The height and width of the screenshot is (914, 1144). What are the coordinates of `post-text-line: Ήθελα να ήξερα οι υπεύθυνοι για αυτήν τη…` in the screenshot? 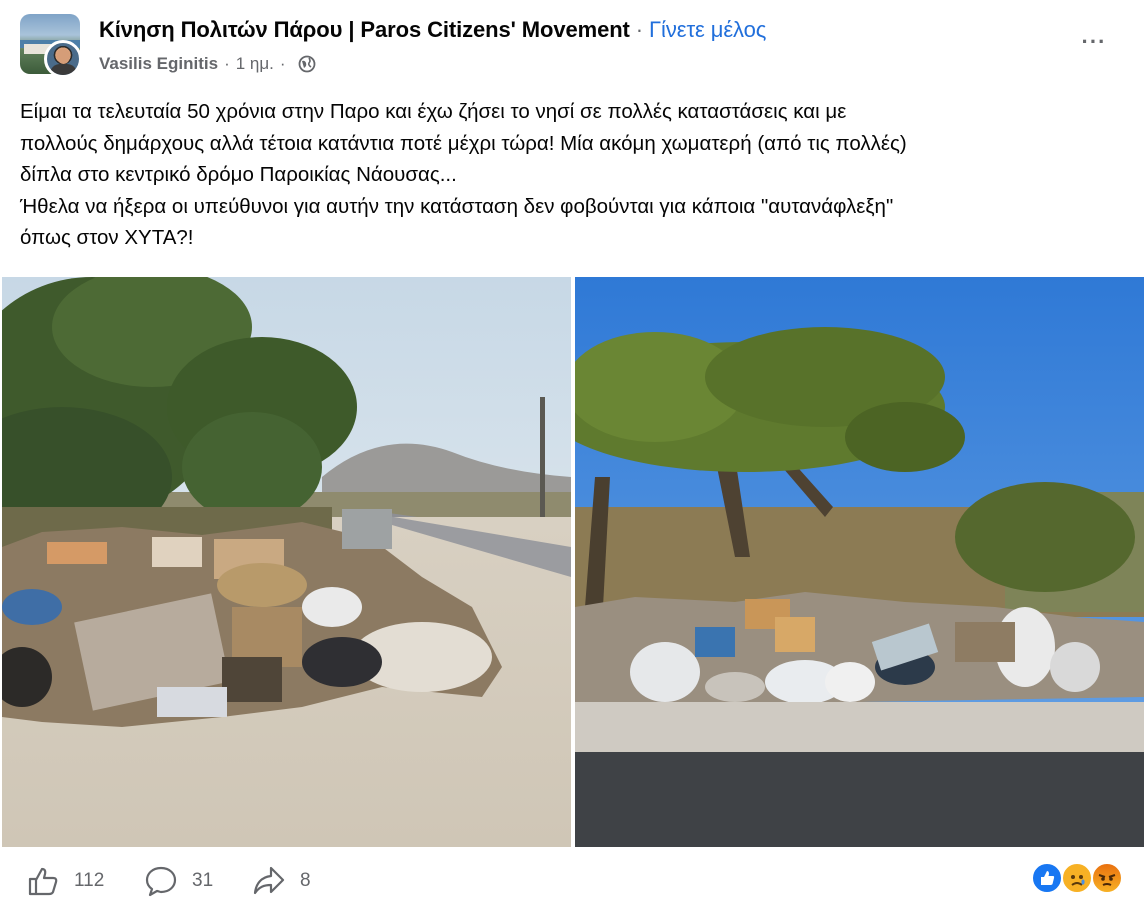 It's located at (457, 206).